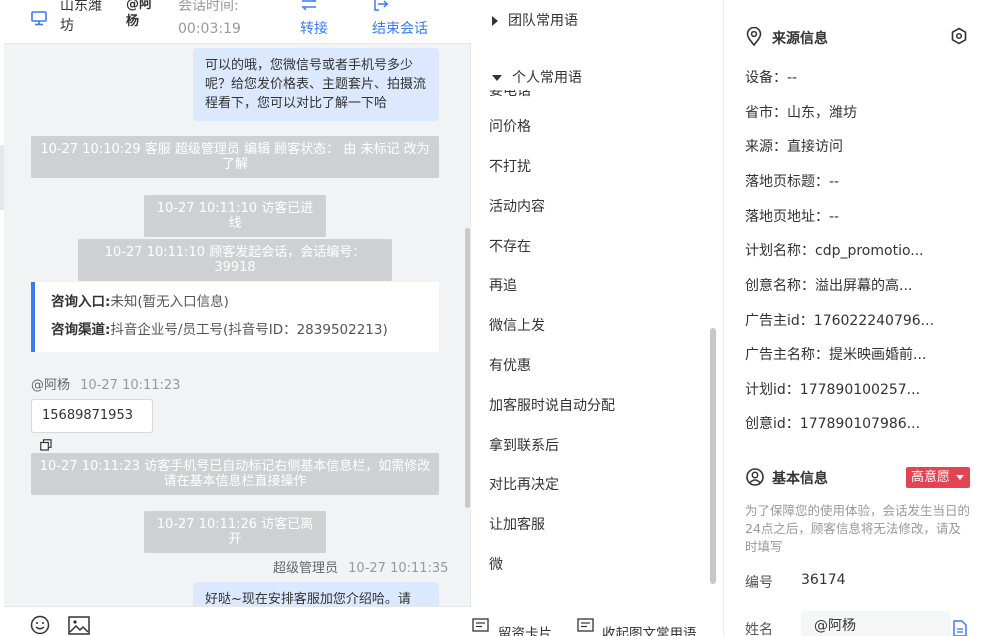 The height and width of the screenshot is (636, 986). I want to click on source-row-landing-url: 落地页地址：--, so click(792, 217).